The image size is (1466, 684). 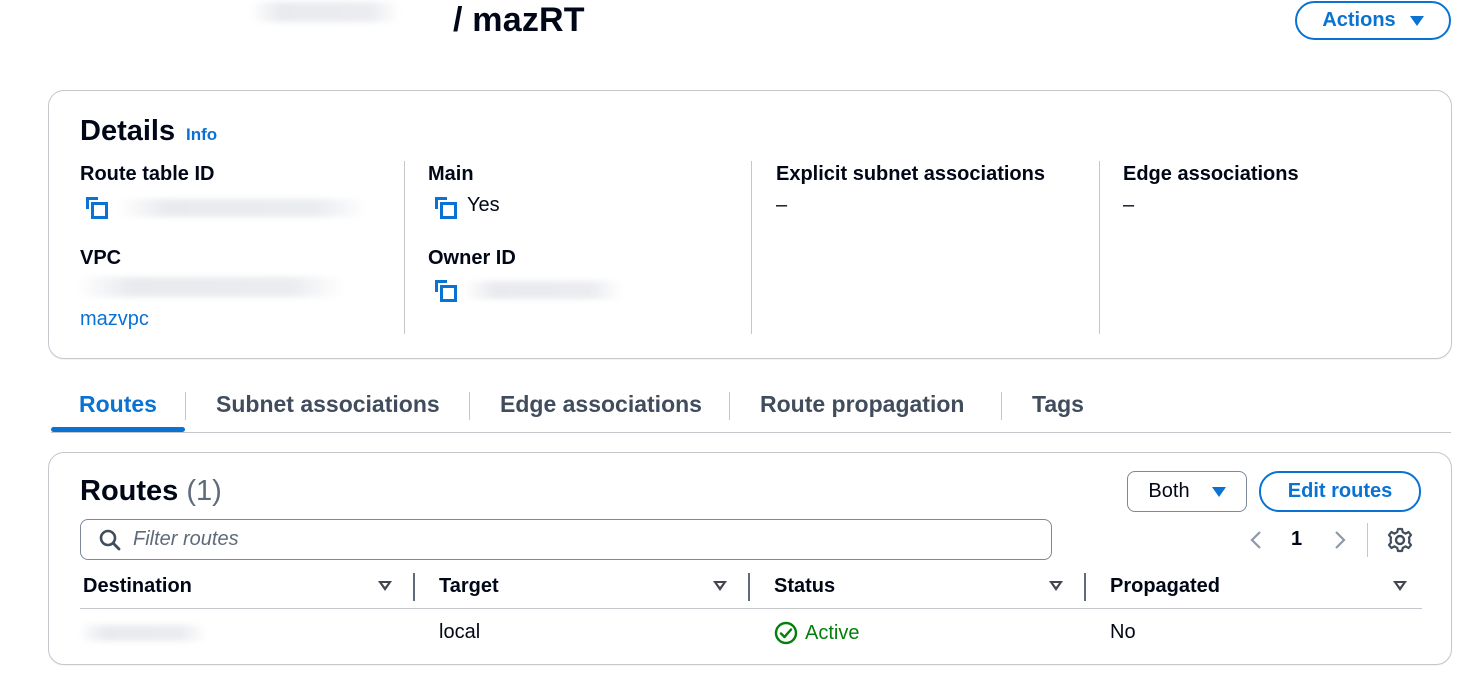 I want to click on info-link: Info, so click(x=201, y=135).